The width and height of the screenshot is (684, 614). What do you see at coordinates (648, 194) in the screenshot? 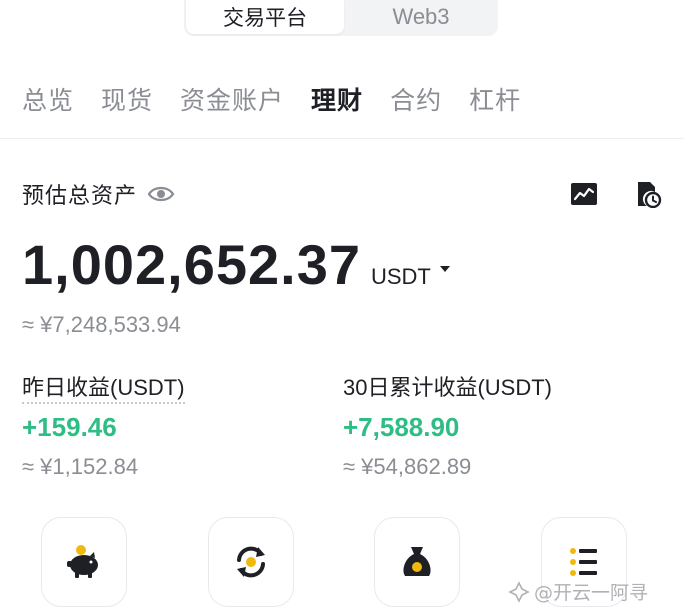
I see `history-icon` at bounding box center [648, 194].